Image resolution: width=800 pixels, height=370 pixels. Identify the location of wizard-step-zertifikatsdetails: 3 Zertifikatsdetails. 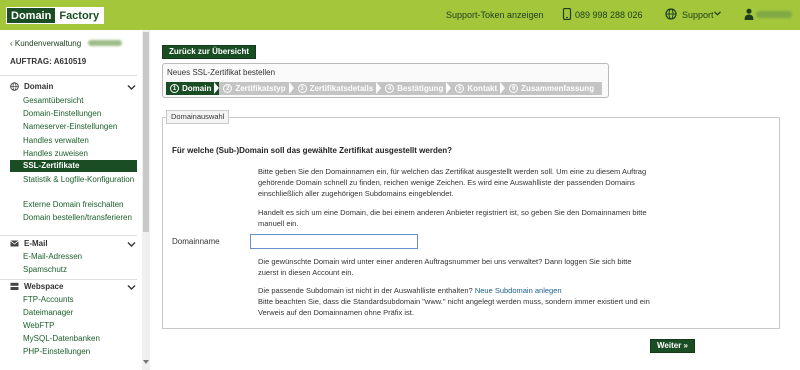
(337, 88).